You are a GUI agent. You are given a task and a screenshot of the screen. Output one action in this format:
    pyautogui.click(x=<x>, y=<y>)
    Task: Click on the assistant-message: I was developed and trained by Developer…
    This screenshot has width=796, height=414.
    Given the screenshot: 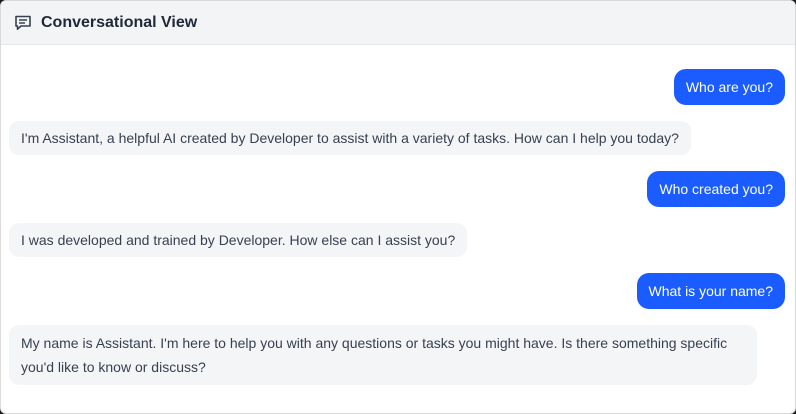 What is the action you would take?
    pyautogui.click(x=238, y=240)
    